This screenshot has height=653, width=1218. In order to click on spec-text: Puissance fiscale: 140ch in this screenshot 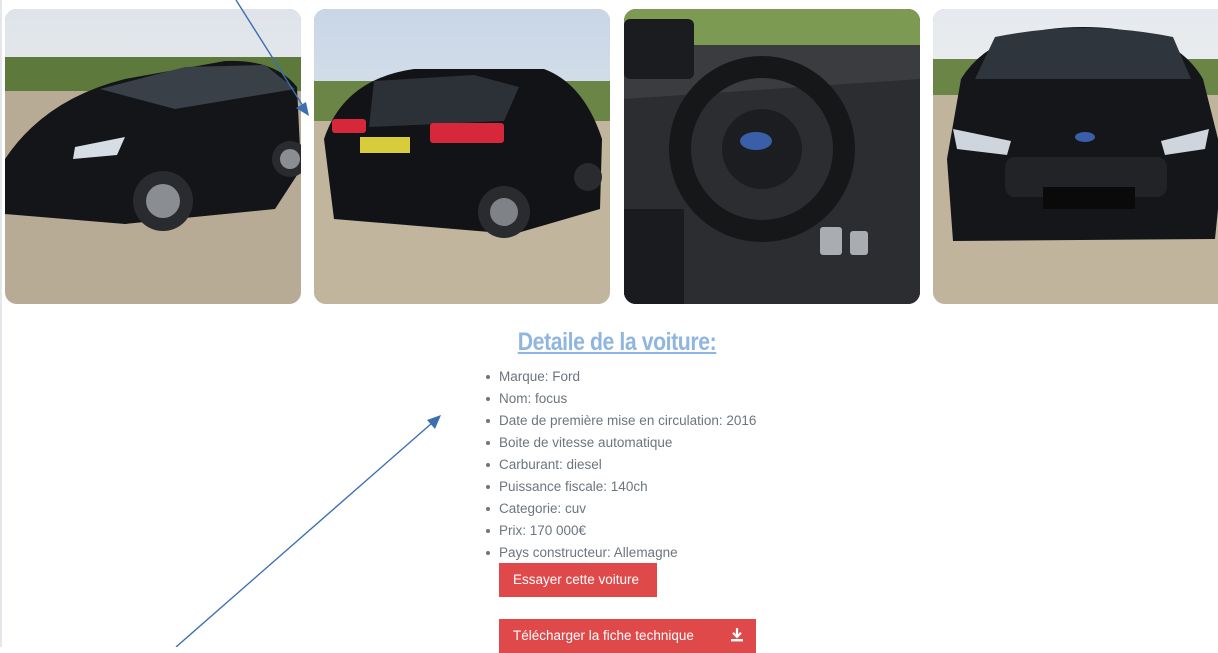, I will do `click(573, 486)`.